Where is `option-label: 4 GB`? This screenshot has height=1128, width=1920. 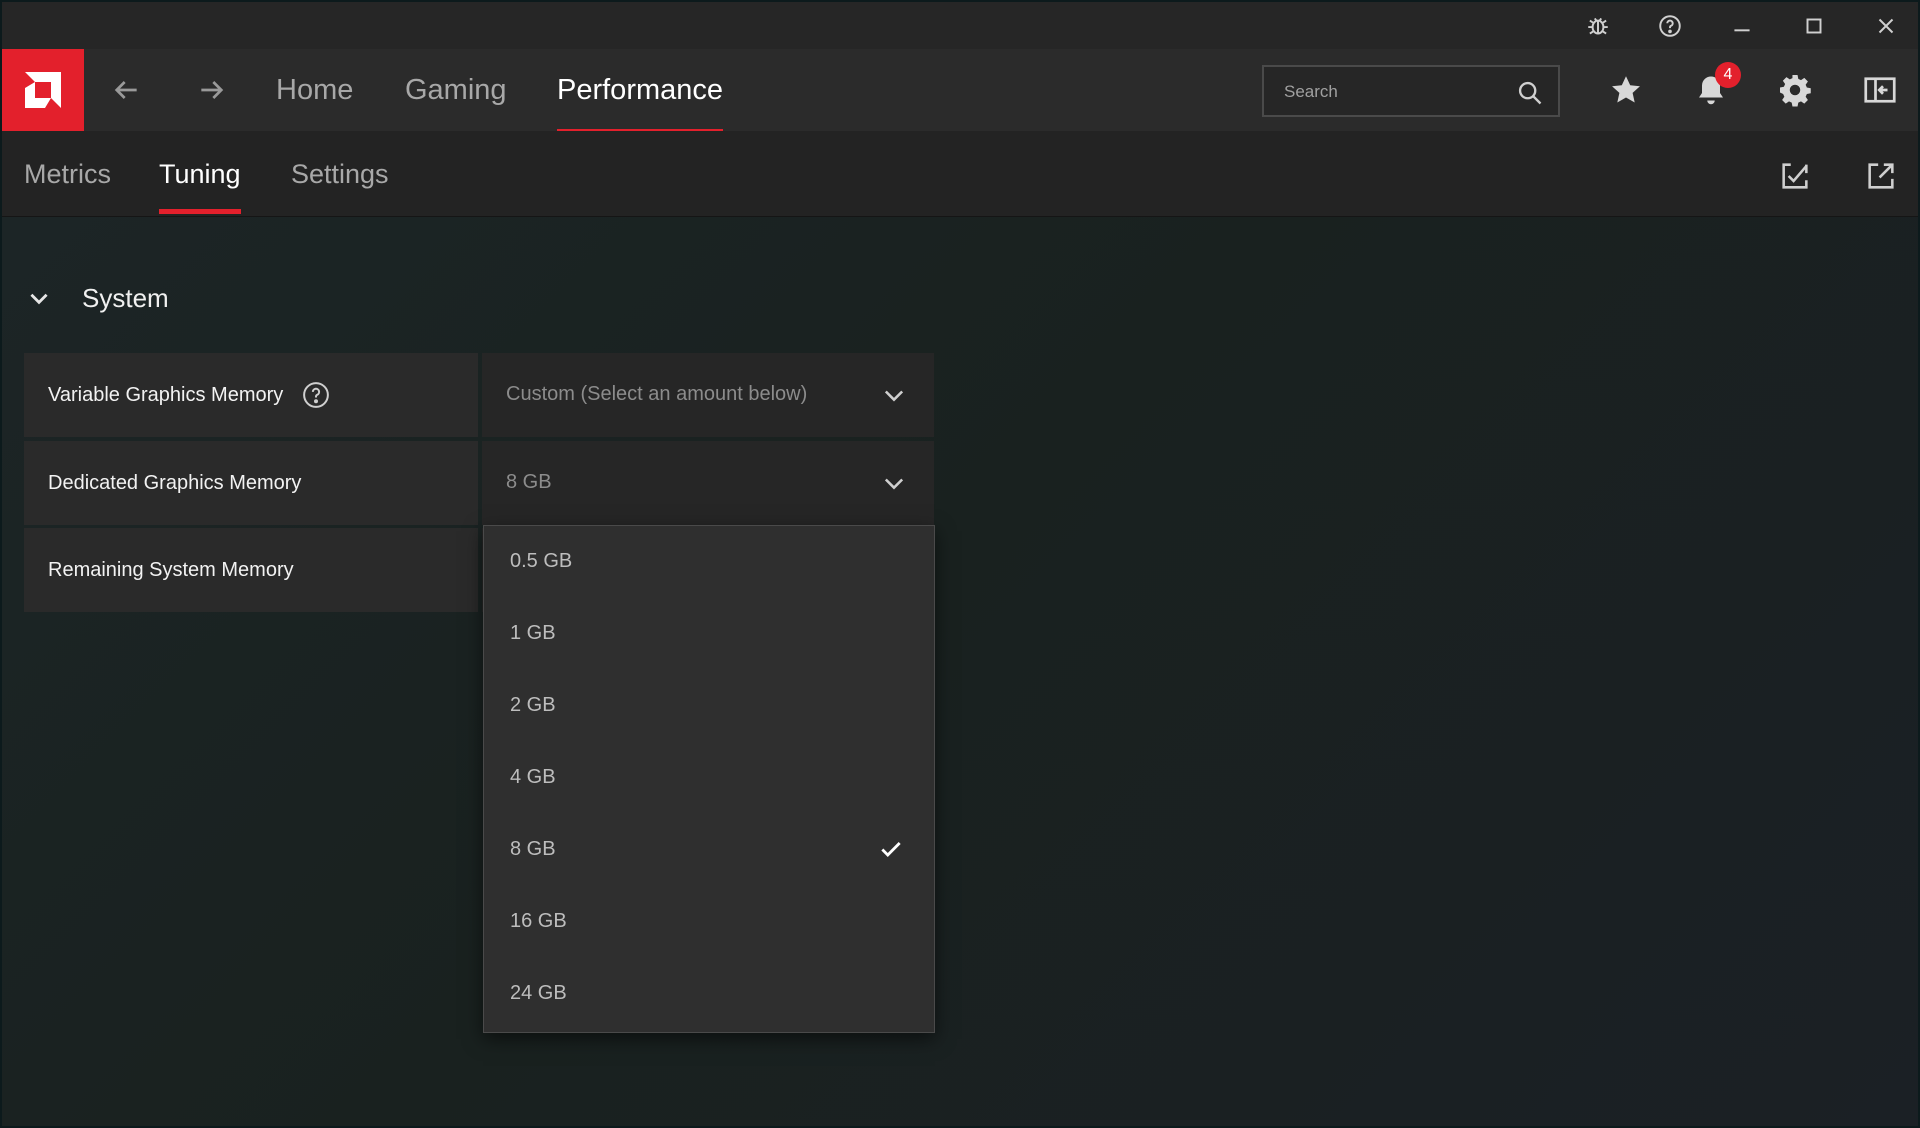
option-label: 4 GB is located at coordinates (533, 777).